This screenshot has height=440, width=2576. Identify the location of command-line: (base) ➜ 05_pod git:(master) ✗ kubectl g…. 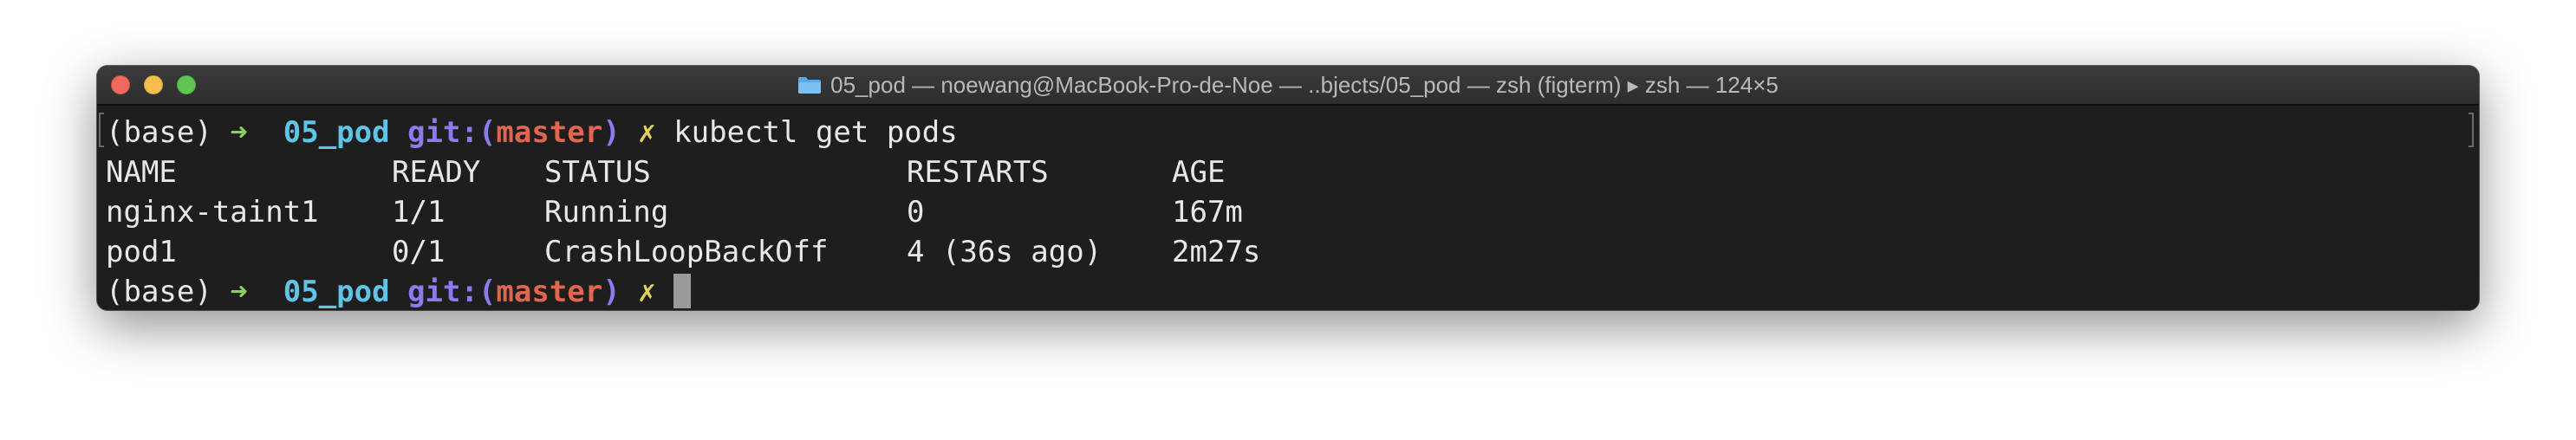
(532, 132).